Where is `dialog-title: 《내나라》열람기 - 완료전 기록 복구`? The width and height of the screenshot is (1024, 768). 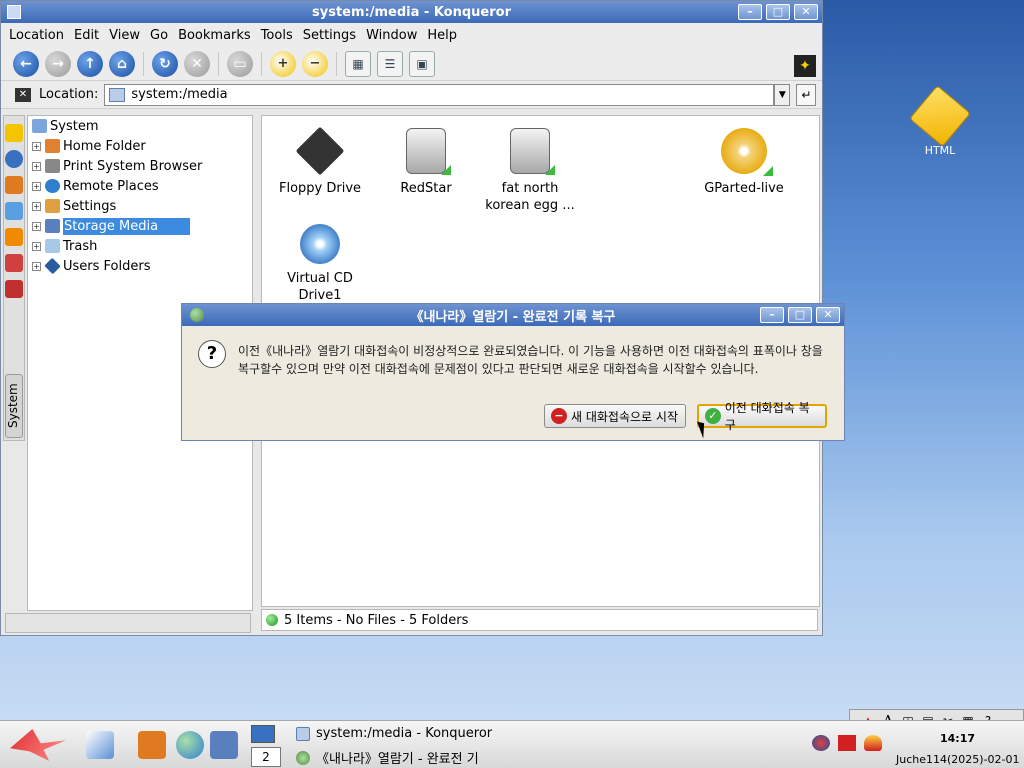
dialog-title: 《내나라》열람기 - 완료전 기록 복구 is located at coordinates (513, 317).